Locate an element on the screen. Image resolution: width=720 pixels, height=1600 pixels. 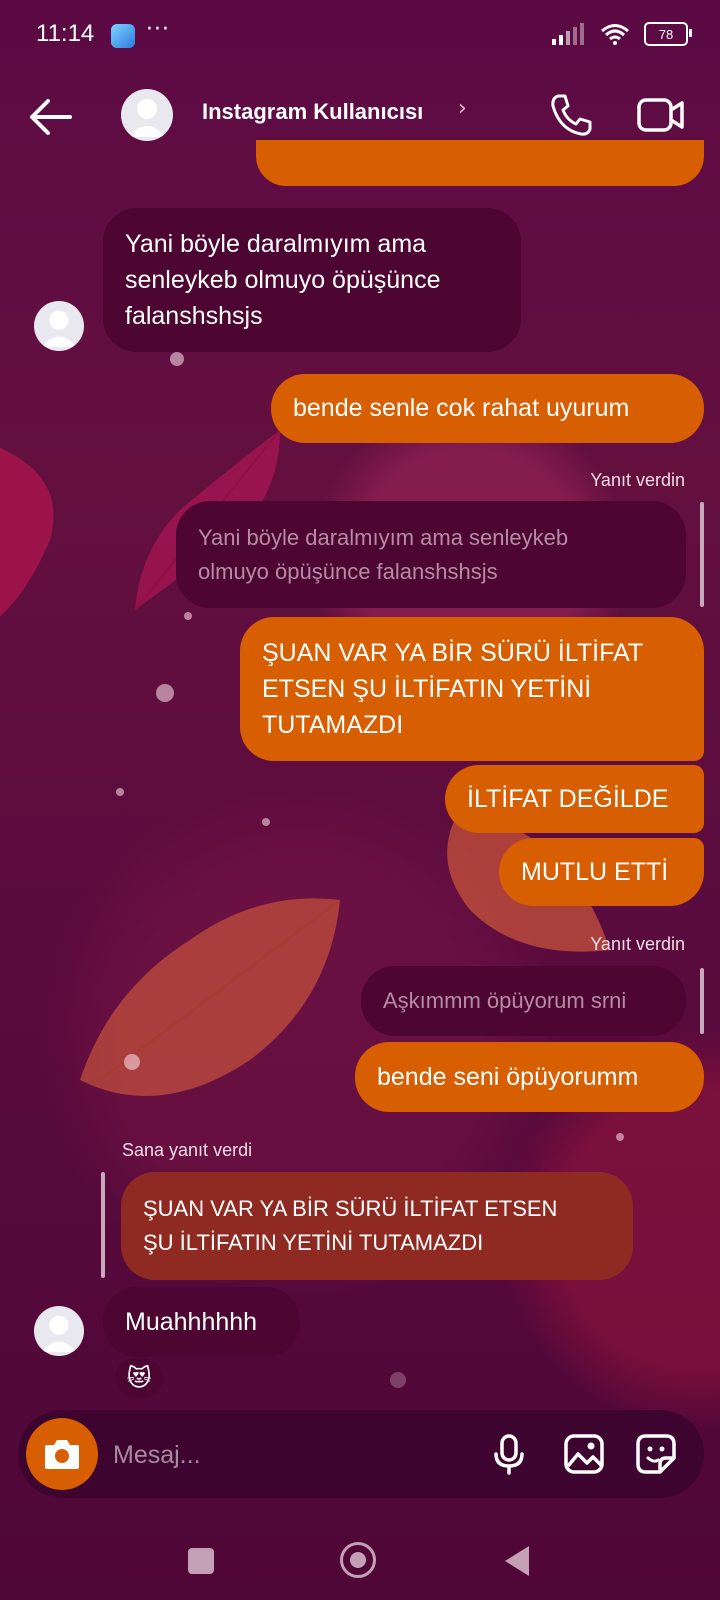
quote-text: Aşkımmm öpüyorum srni is located at coordinates (505, 1000).